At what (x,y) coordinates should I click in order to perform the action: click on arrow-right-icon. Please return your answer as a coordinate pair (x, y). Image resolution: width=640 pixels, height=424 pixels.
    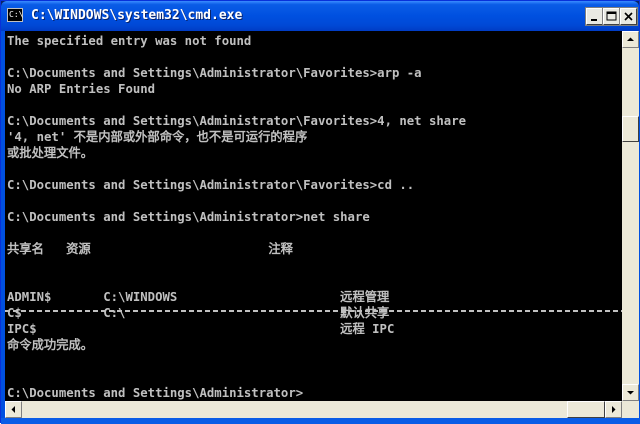
    Looking at the image, I should click on (614, 409).